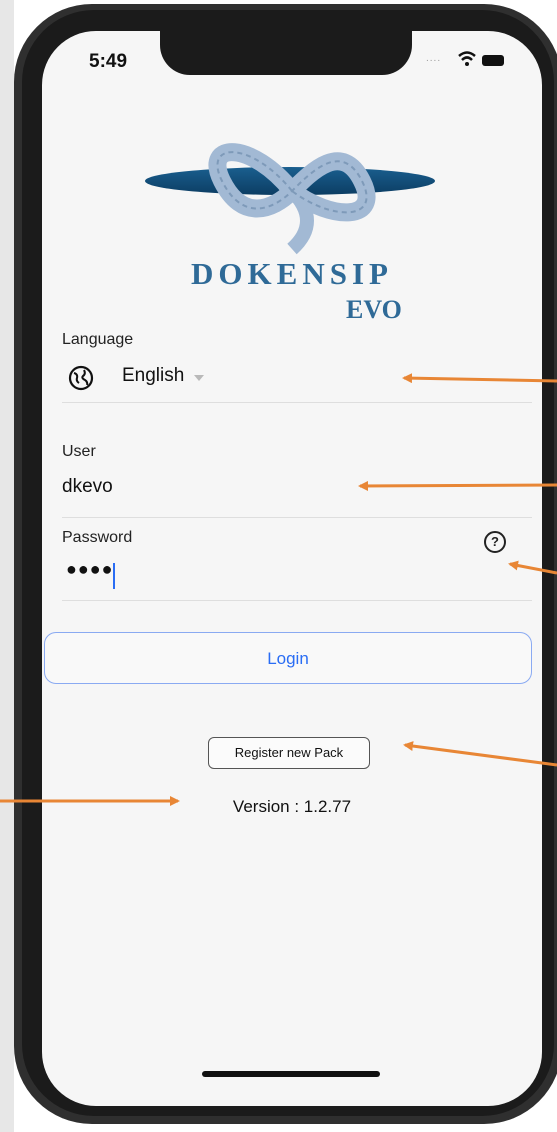  I want to click on annotation-arrow-language, so click(479, 378).